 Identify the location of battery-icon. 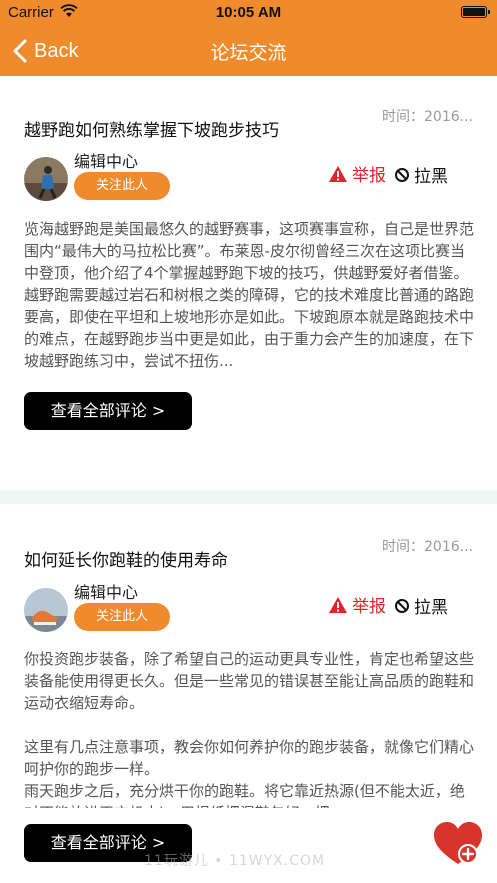
(475, 12).